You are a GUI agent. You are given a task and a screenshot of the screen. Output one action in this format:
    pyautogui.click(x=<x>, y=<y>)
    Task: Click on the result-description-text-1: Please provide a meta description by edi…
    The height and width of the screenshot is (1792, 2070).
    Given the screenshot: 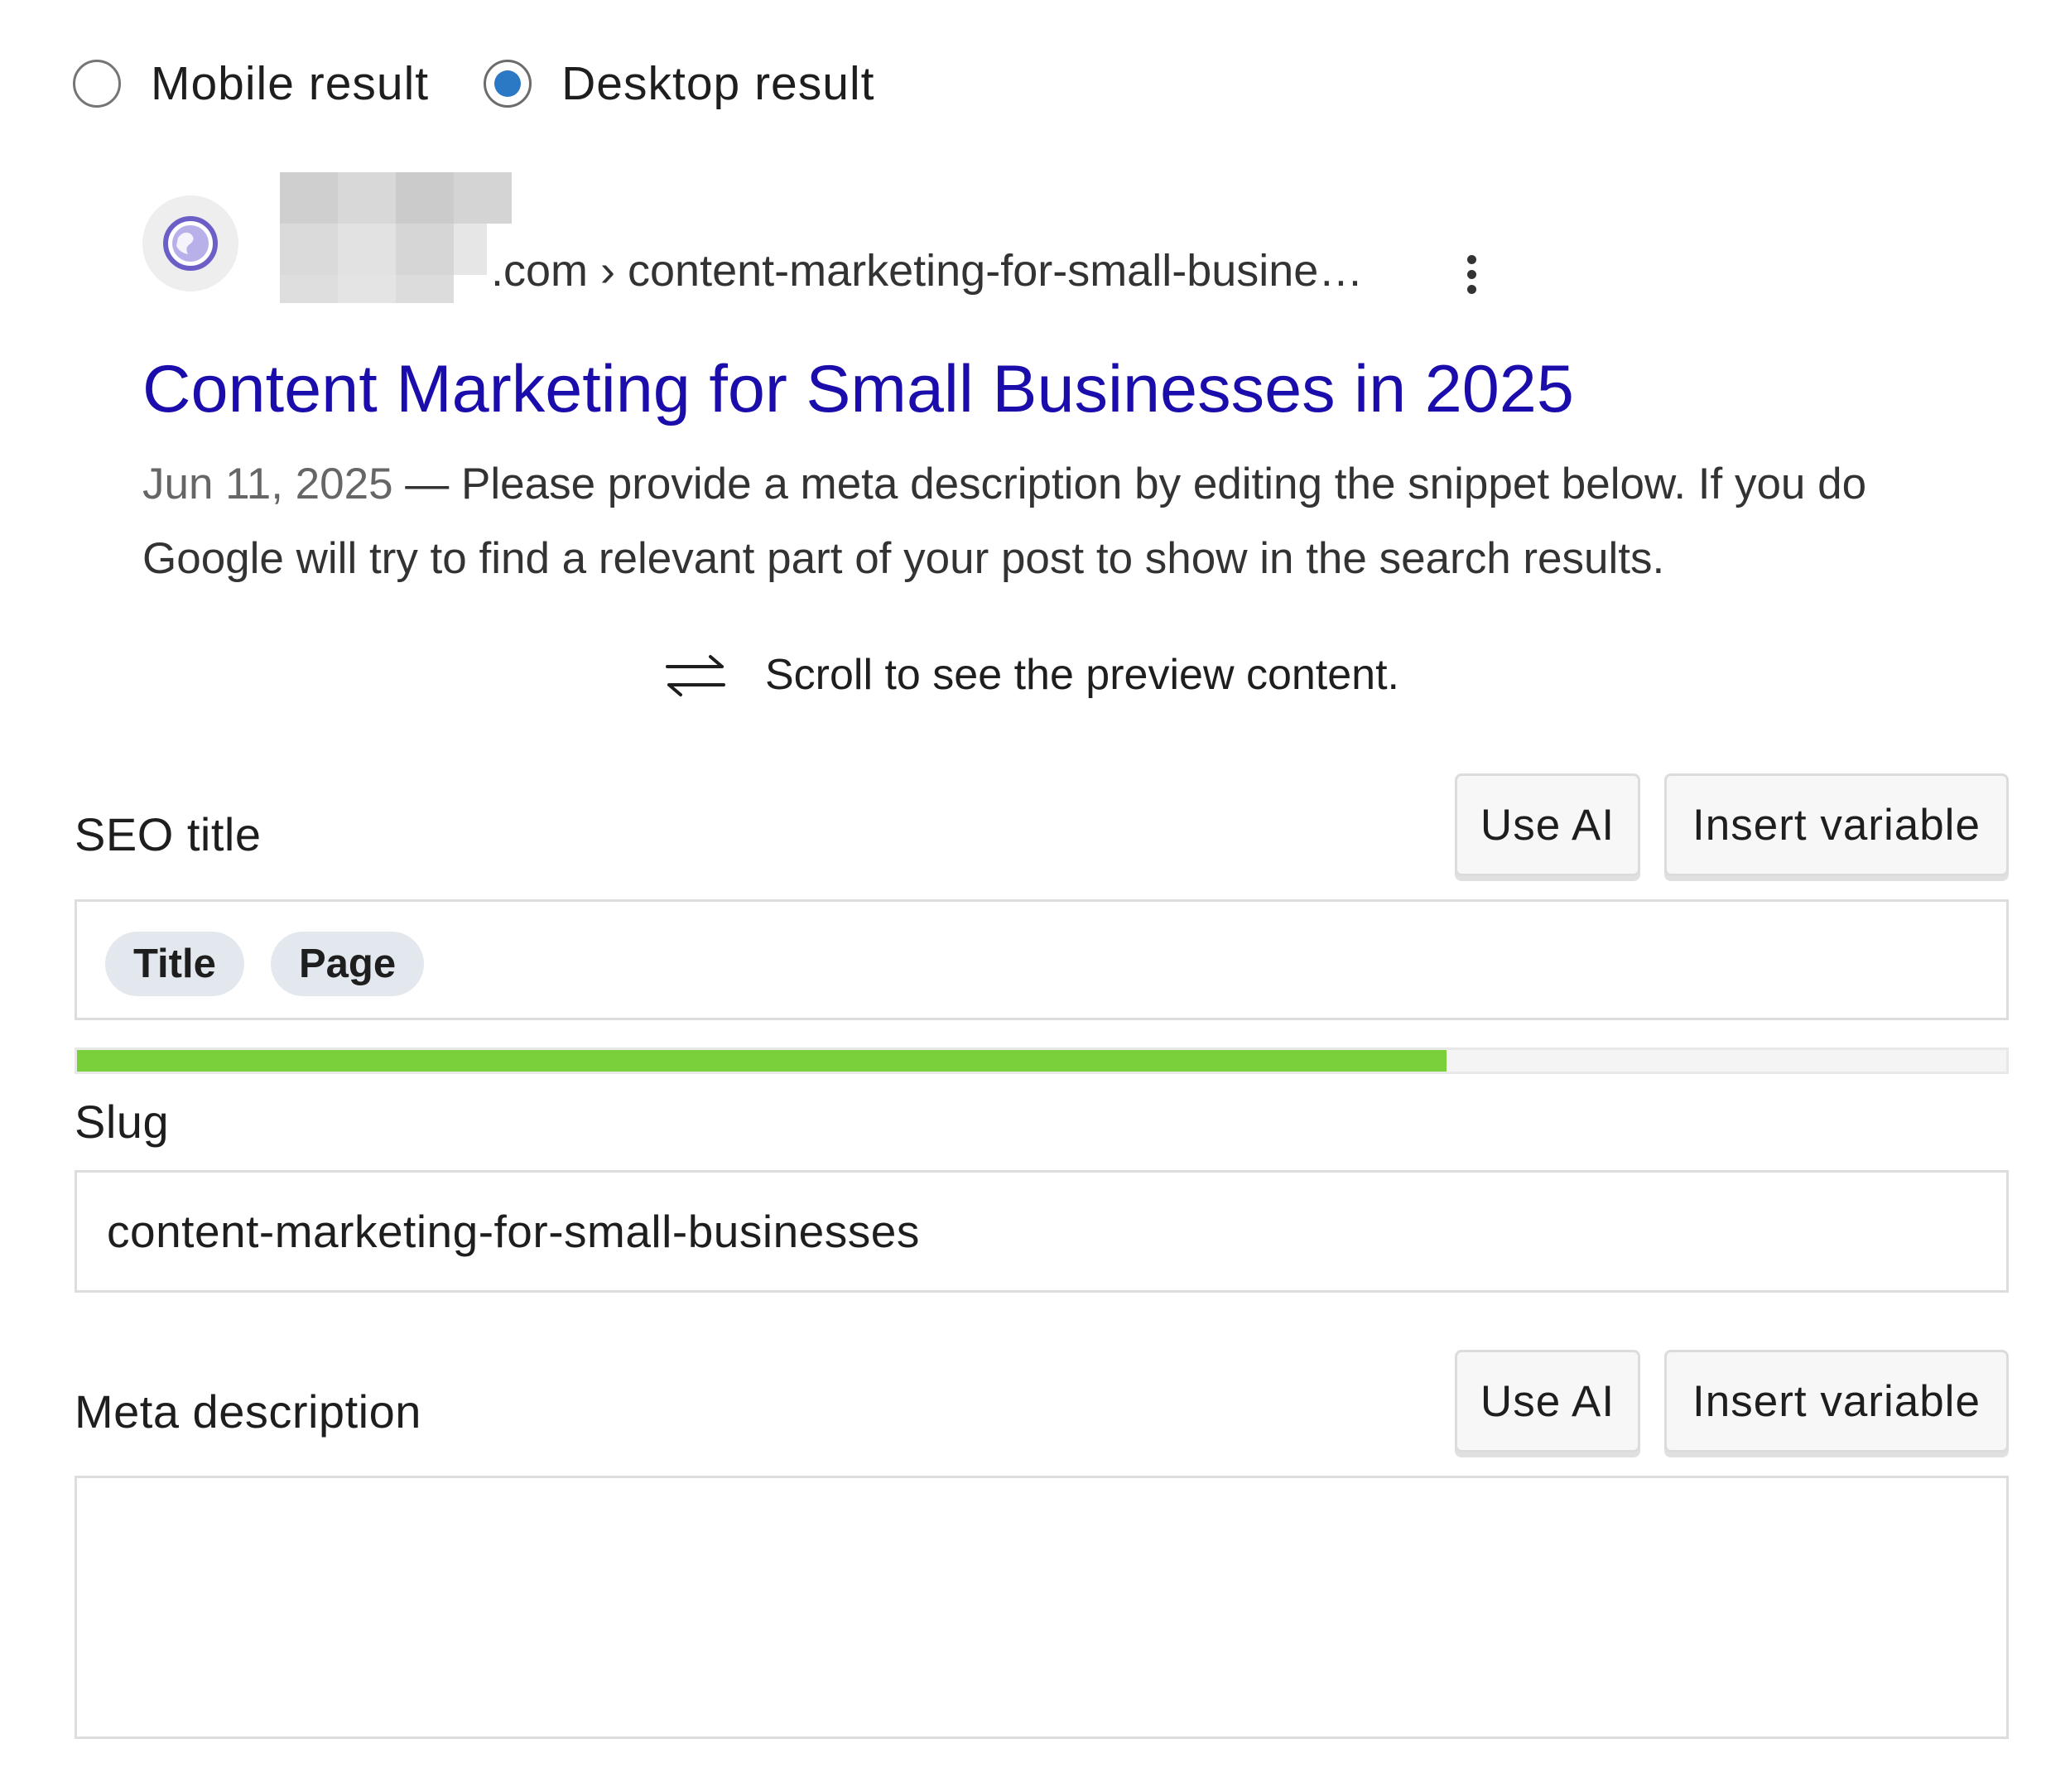 What is the action you would take?
    pyautogui.click(x=1164, y=484)
    